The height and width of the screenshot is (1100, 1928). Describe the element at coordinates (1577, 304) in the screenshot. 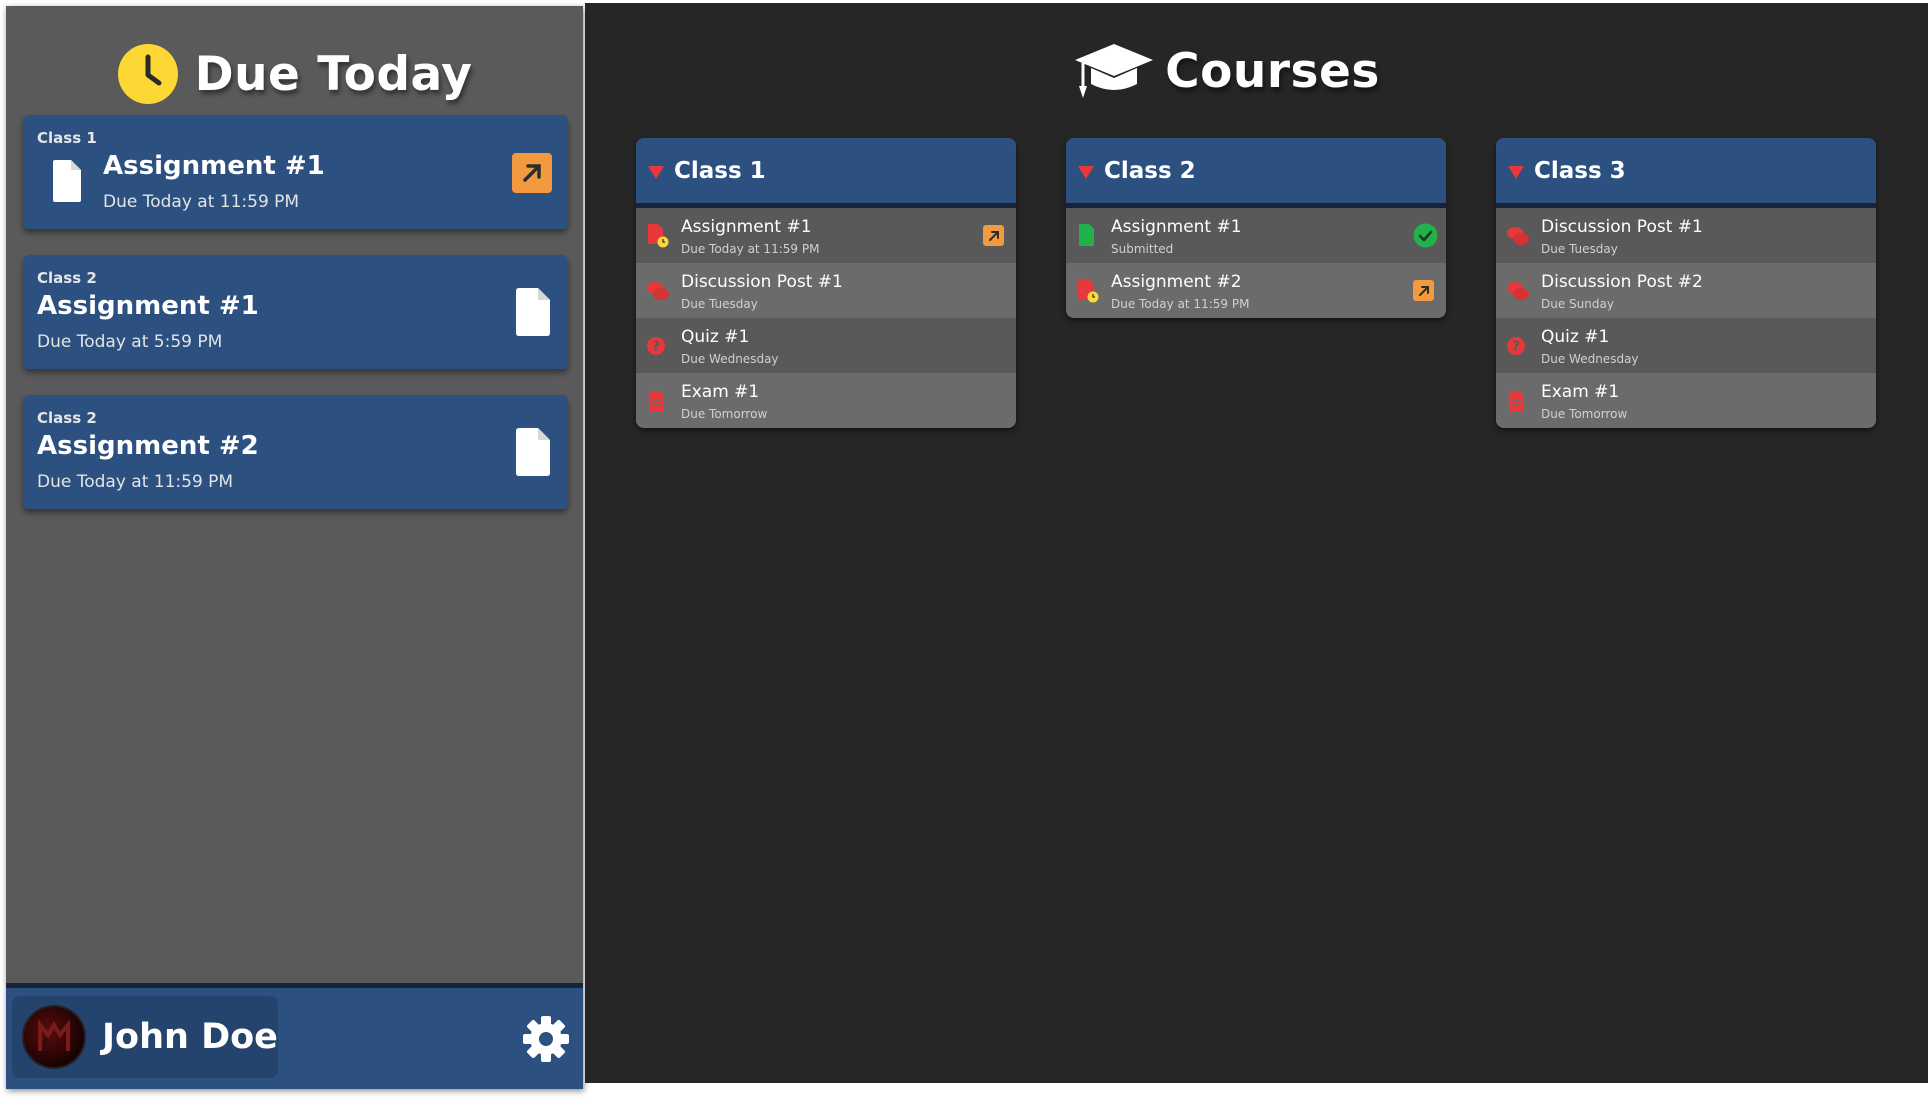

I see `item-due: Due Sunday` at that location.